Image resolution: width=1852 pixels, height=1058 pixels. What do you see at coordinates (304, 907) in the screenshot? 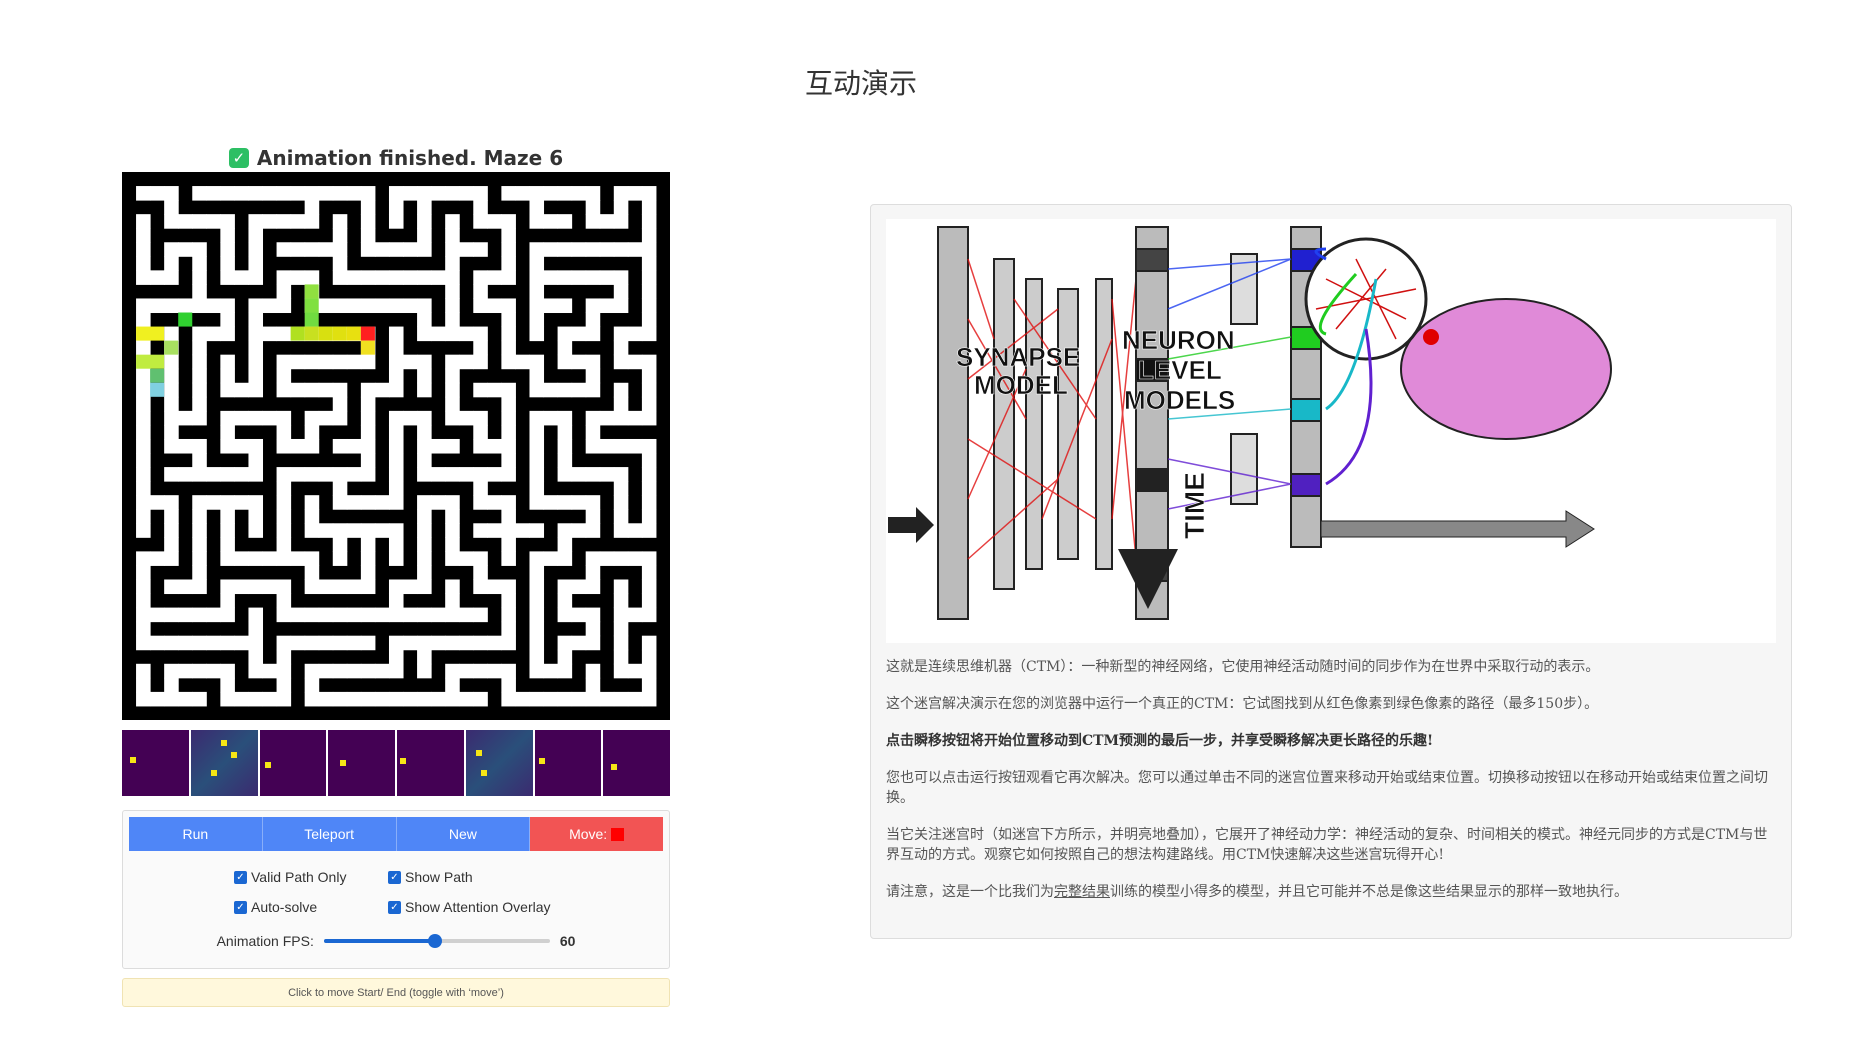
I see `auto-solve-option: ✓ Auto-solve` at bounding box center [304, 907].